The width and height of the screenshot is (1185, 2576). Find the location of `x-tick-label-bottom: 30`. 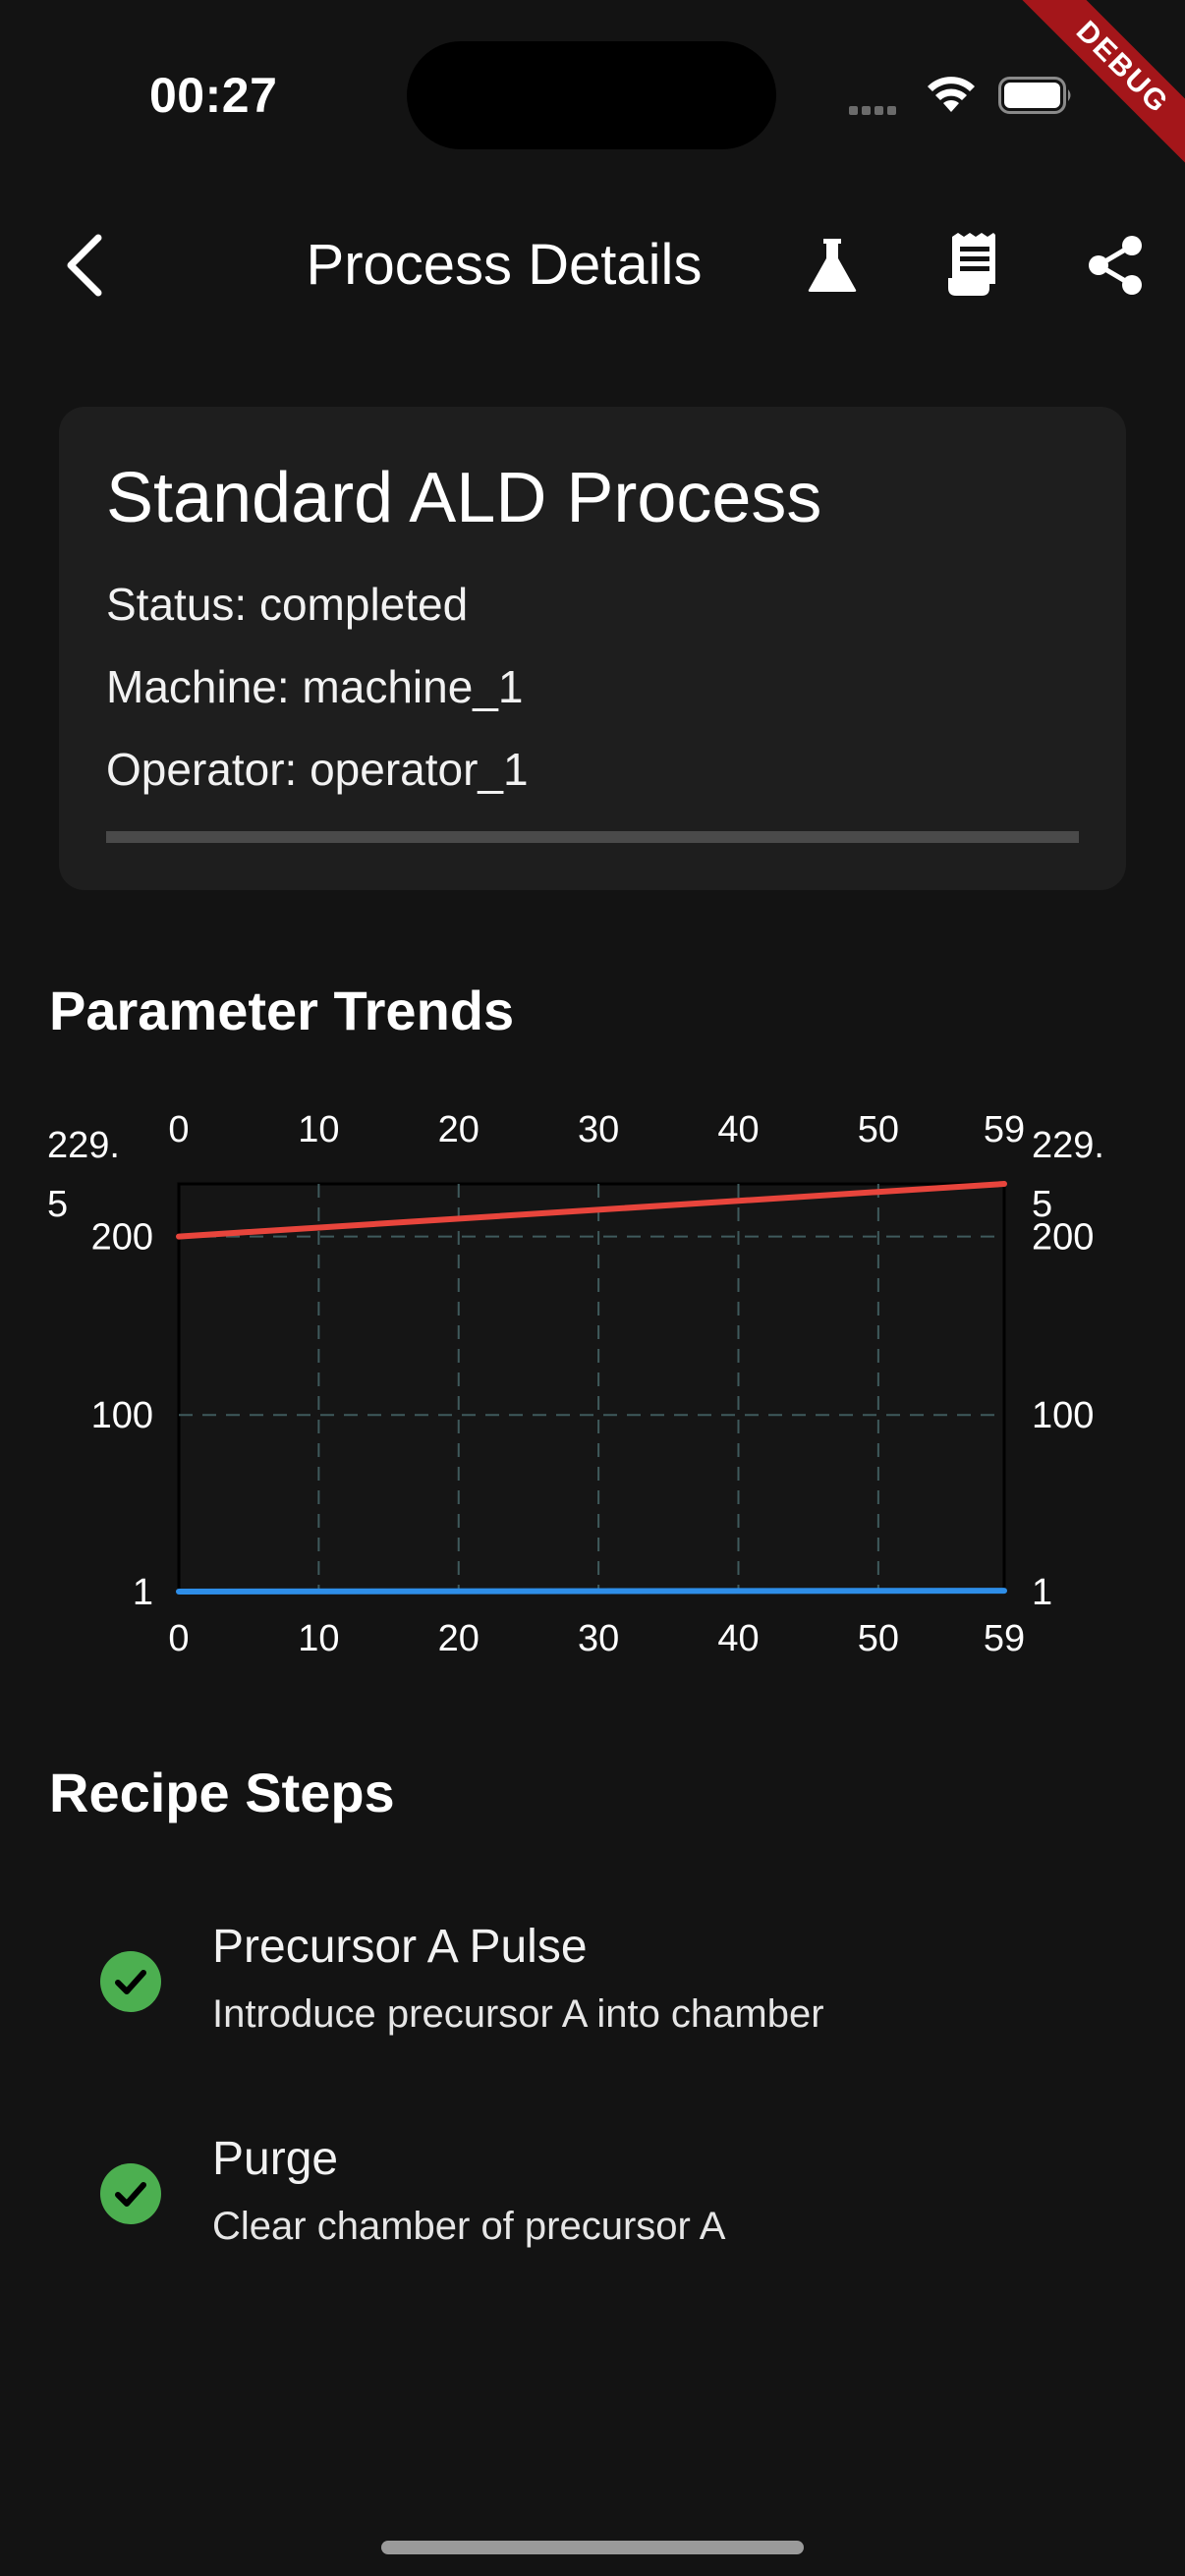

x-tick-label-bottom: 30 is located at coordinates (598, 1638).